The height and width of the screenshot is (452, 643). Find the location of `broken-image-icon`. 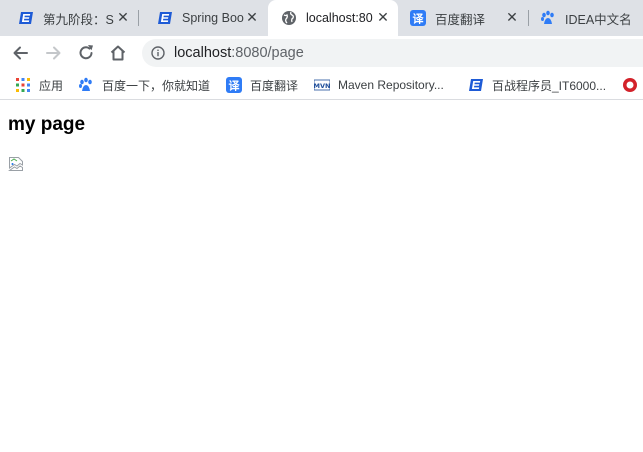

broken-image-icon is located at coordinates (15, 164).